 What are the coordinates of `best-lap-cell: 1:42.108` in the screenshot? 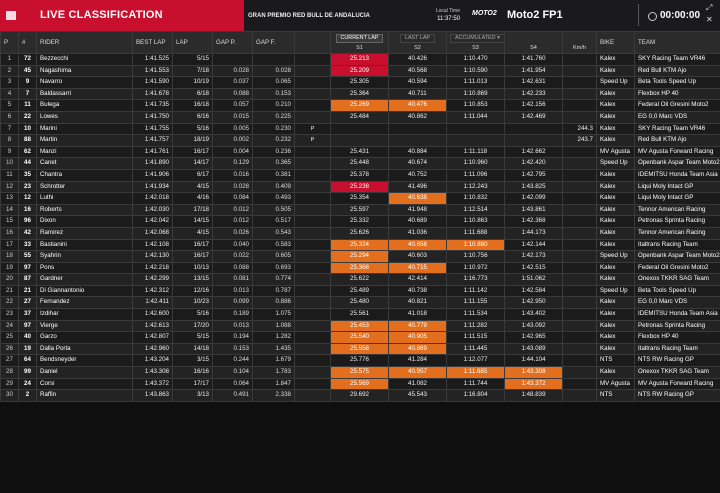 It's located at (152, 245).